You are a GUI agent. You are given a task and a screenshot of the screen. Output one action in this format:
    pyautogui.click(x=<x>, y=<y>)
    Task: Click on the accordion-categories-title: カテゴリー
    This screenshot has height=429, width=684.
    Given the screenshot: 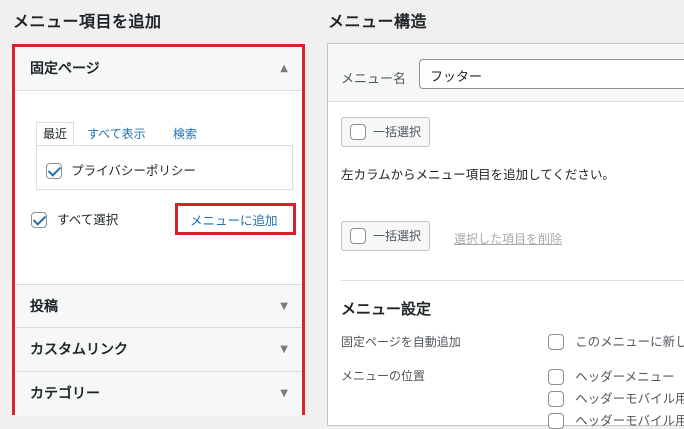 What is the action you would take?
    pyautogui.click(x=65, y=394)
    